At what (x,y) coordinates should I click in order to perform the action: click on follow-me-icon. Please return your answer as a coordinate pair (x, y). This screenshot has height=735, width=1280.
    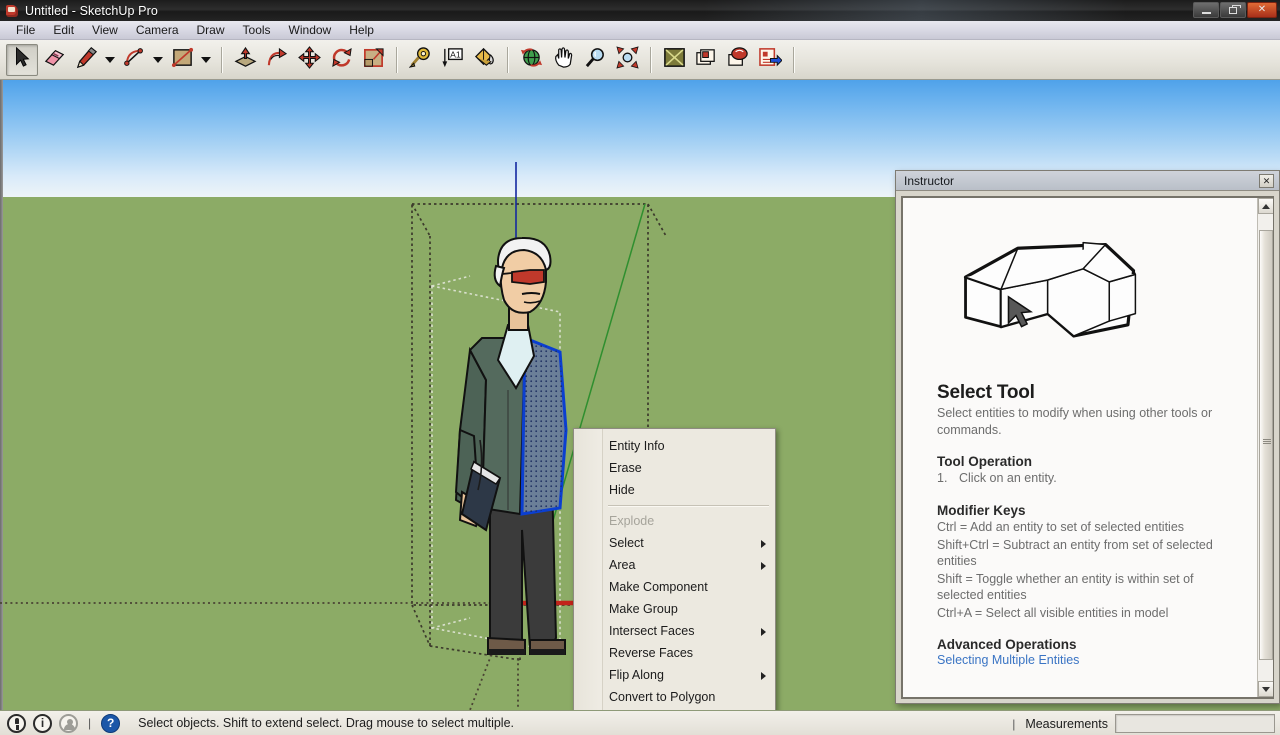
    Looking at the image, I should click on (277, 60).